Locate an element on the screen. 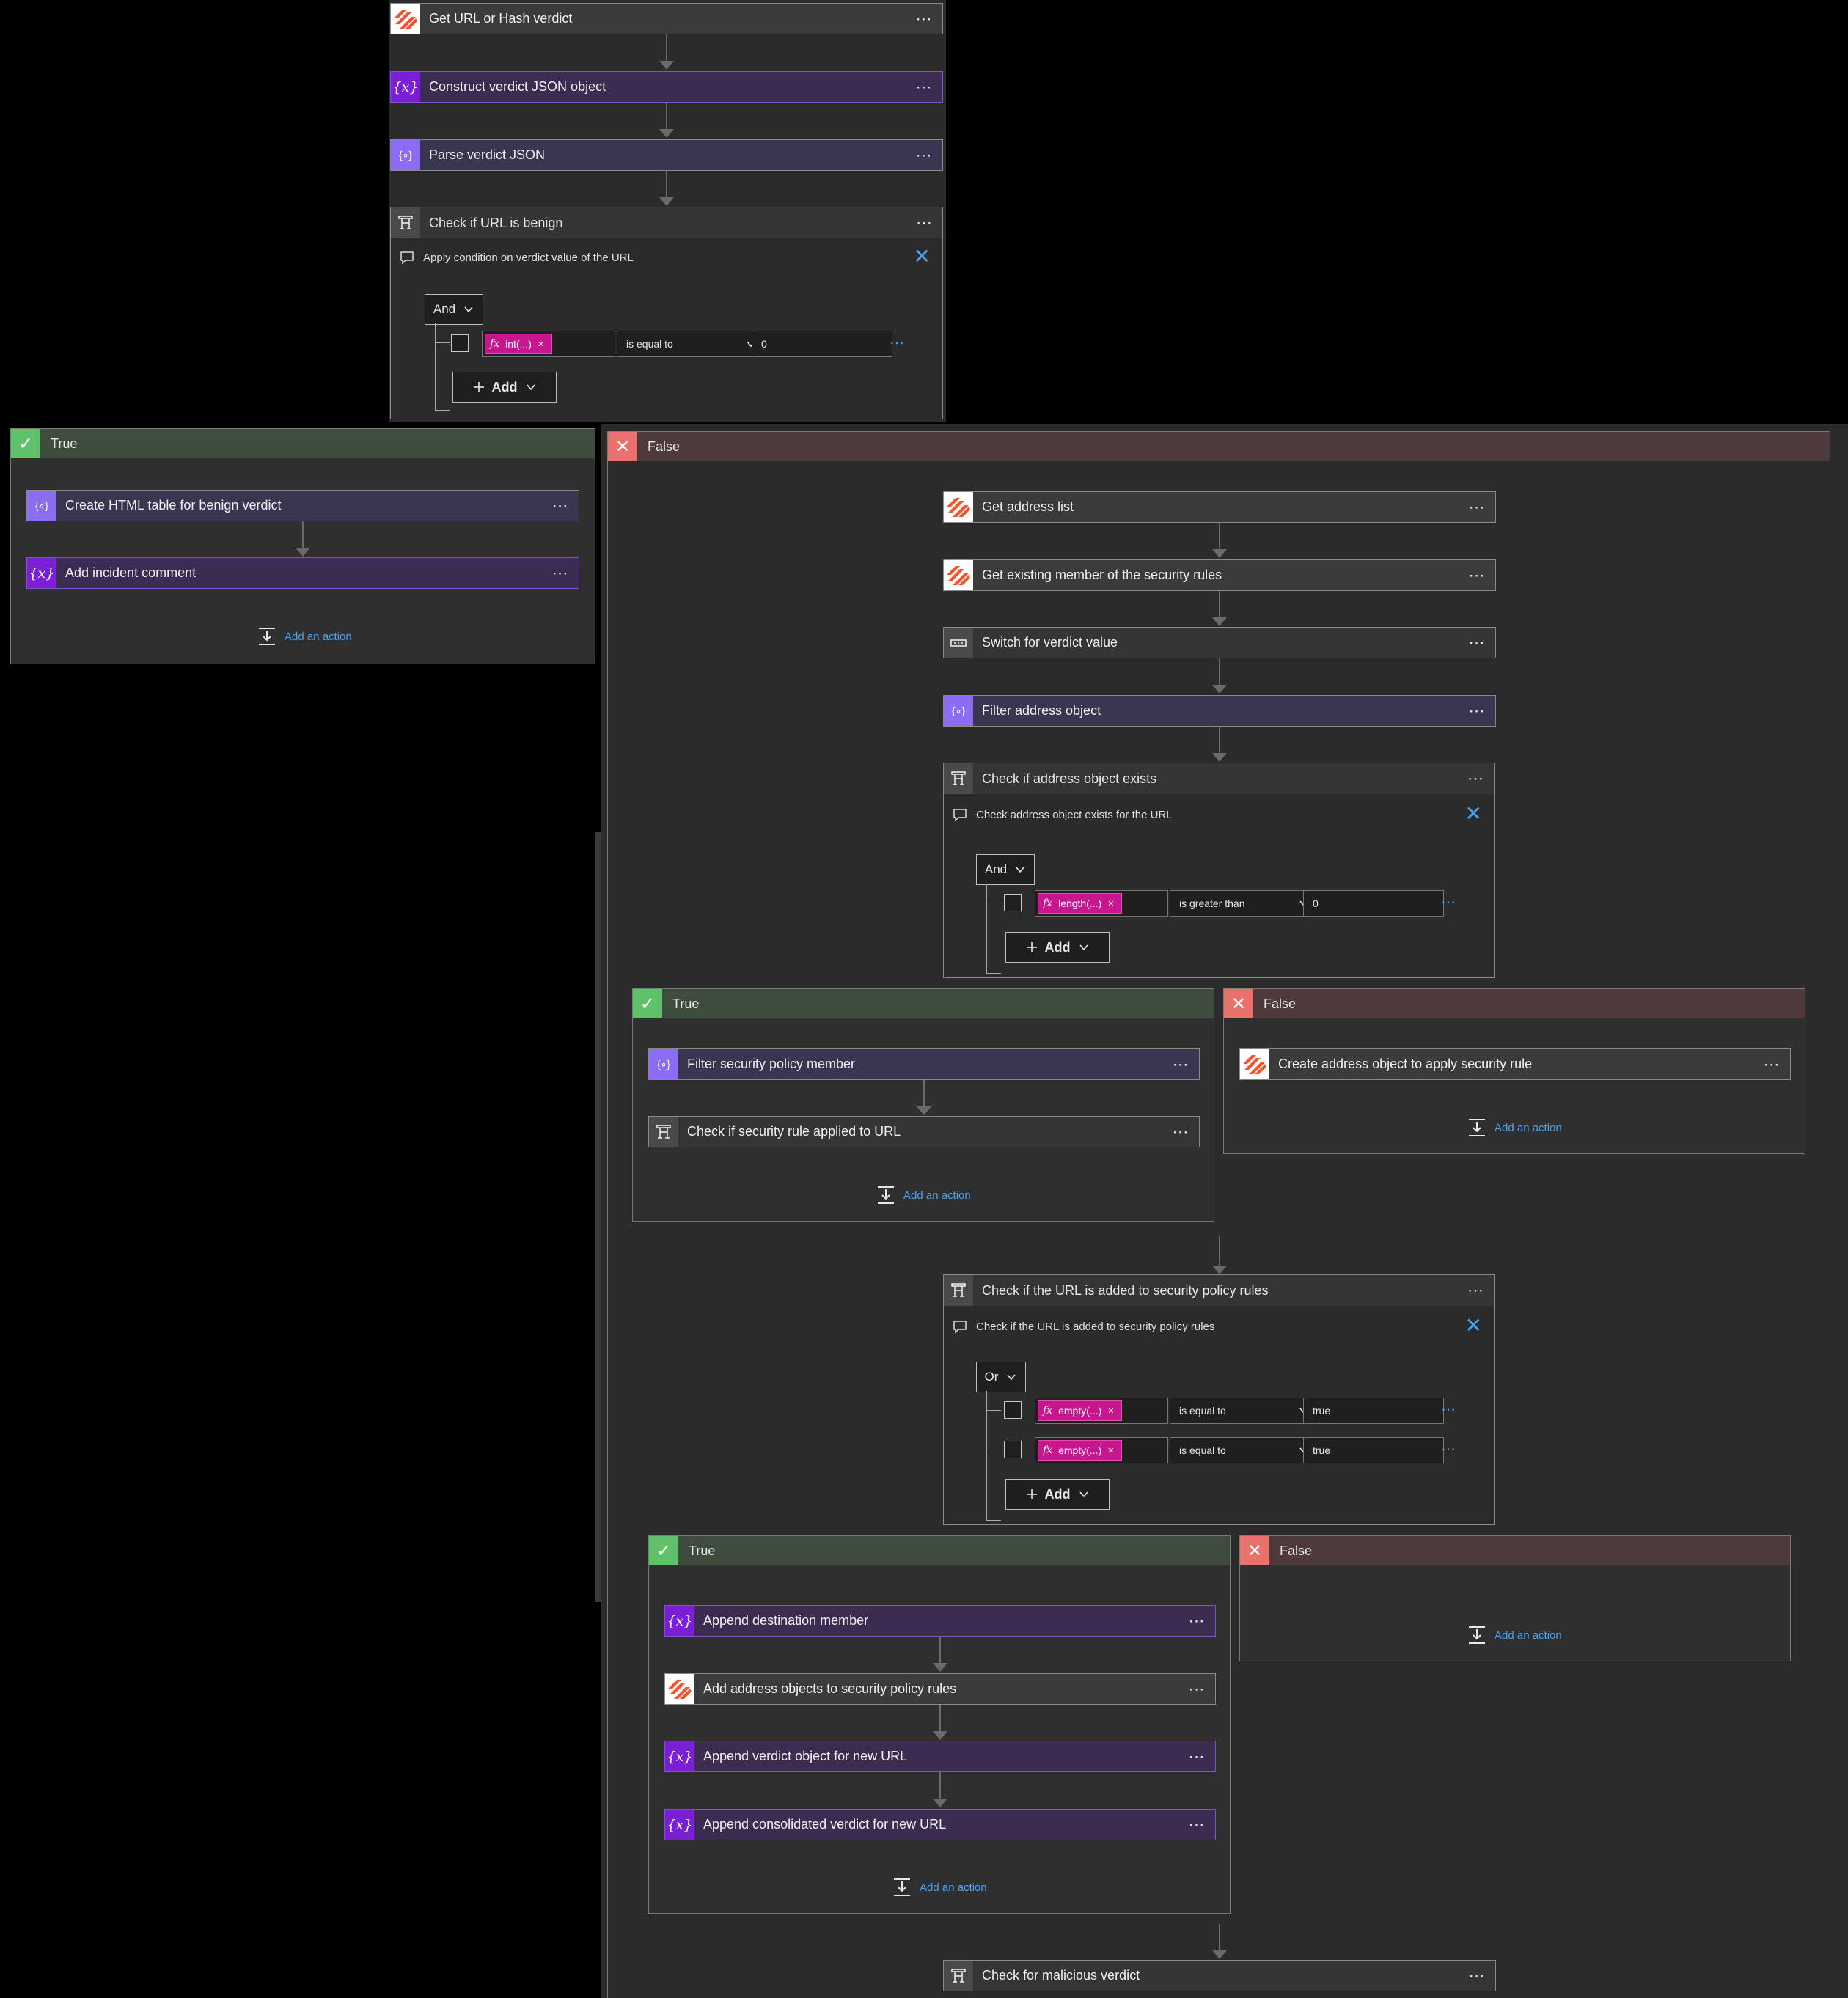  action-add-incident-comment: {x} Add incident comment ⋯ is located at coordinates (302, 573).